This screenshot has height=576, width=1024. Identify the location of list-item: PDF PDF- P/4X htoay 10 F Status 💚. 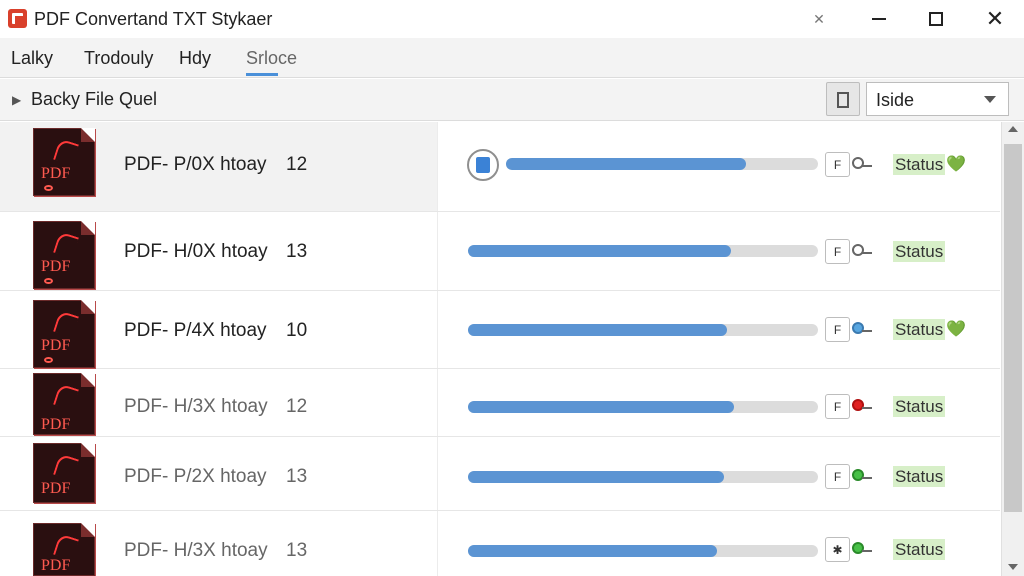
(500, 330).